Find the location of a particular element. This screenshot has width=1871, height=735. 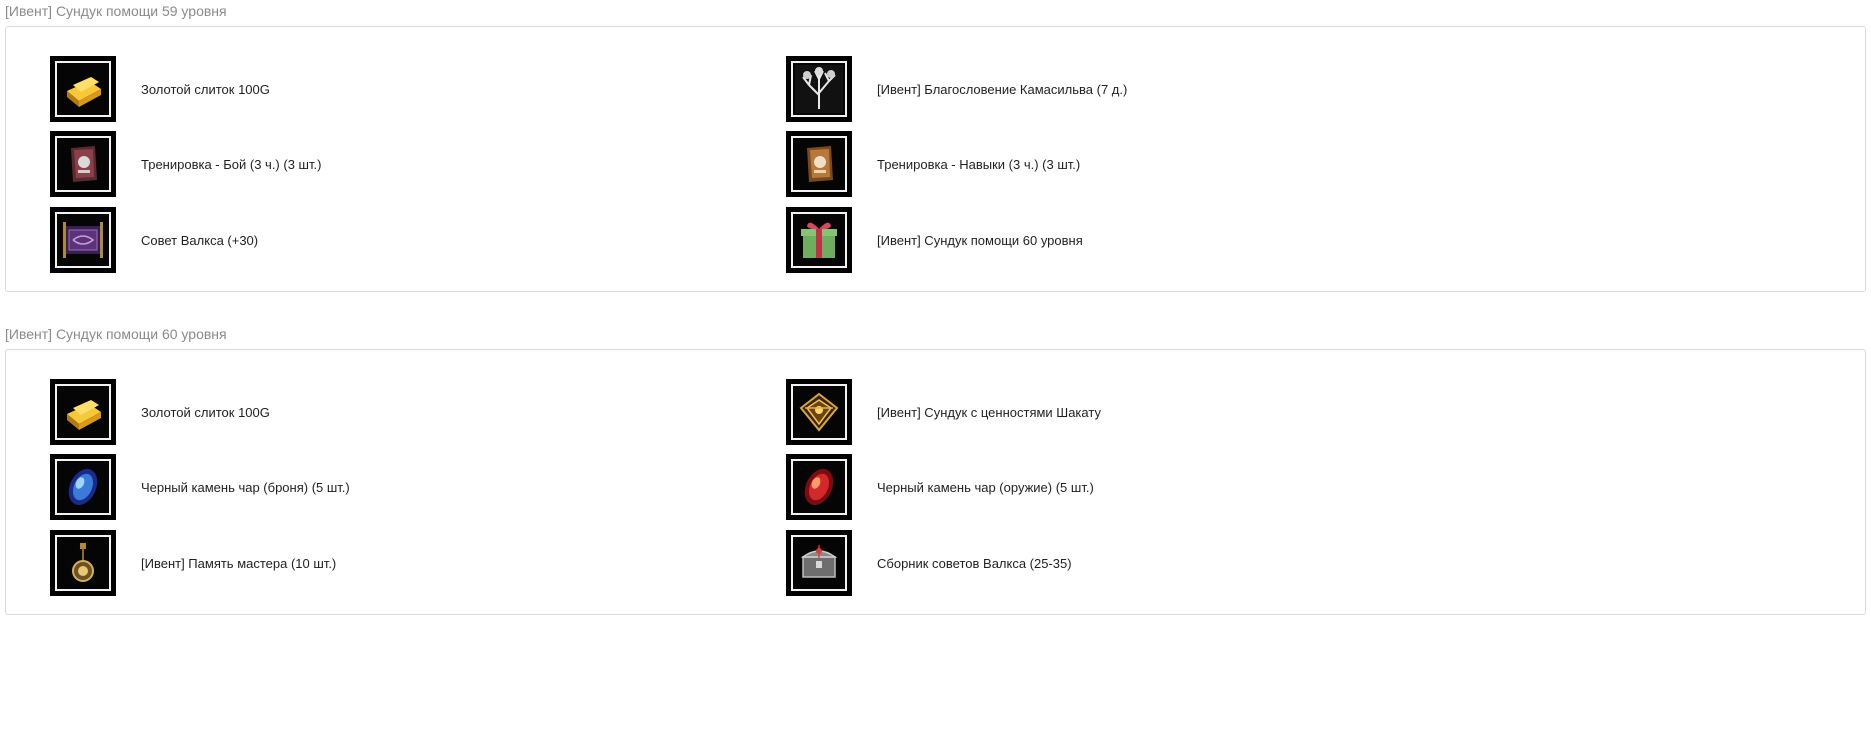

silver-chest-icon is located at coordinates (819, 561).